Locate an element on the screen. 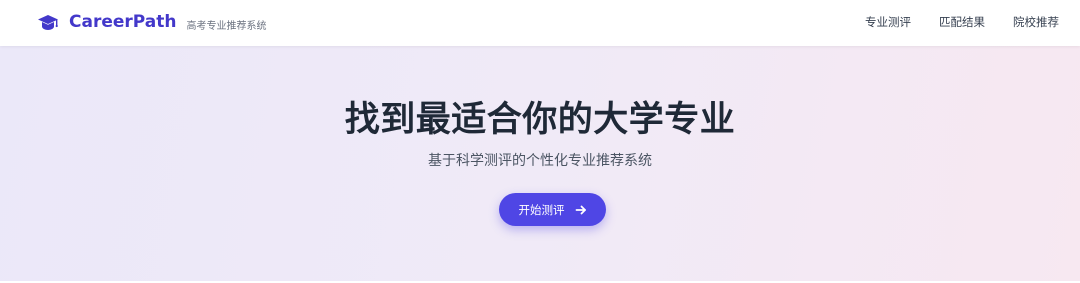 The image size is (1080, 283). nav-item-match-results: 匹配结果 is located at coordinates (962, 22).